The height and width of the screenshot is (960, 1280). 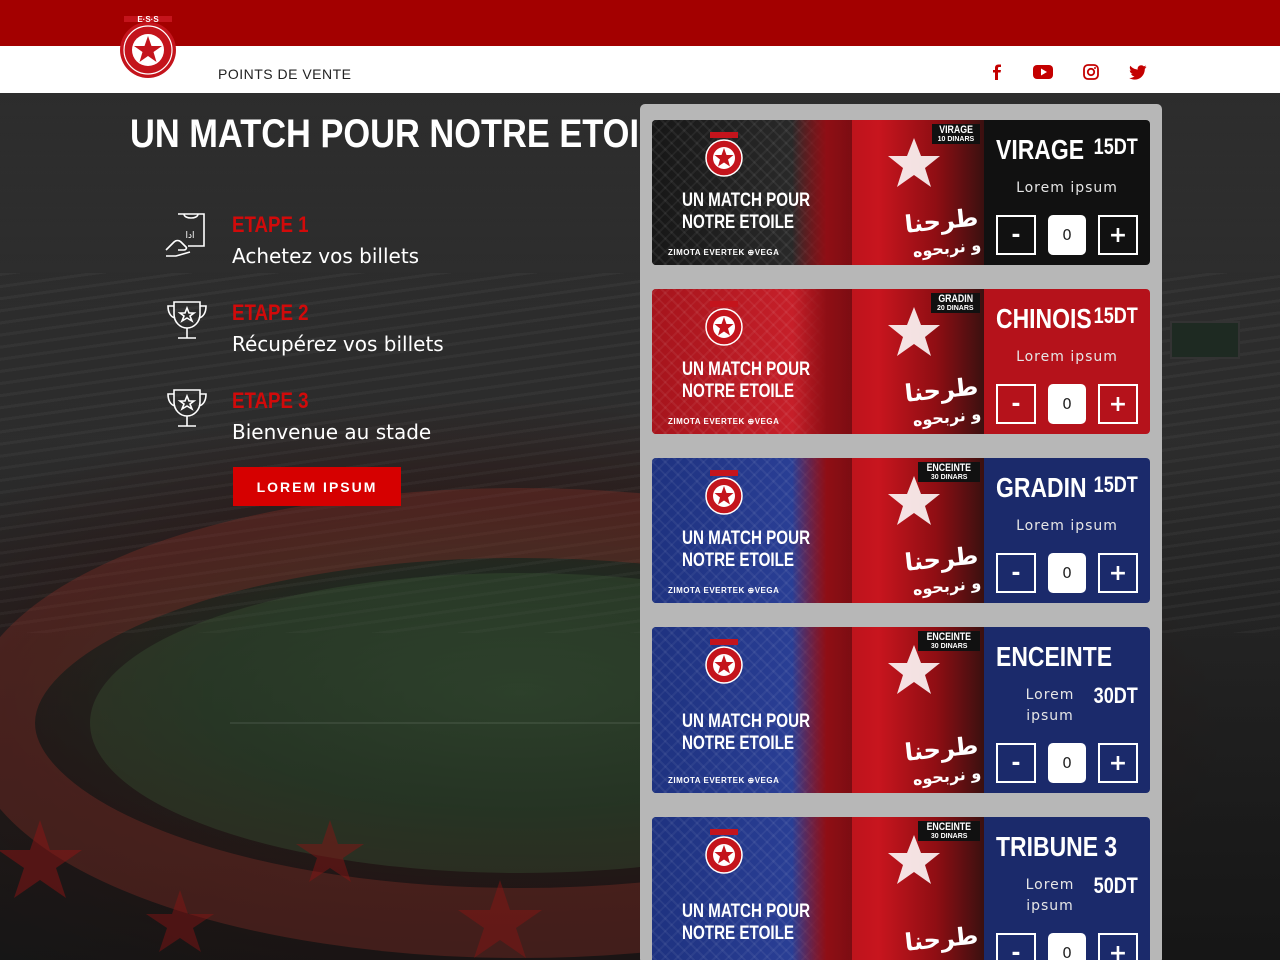 I want to click on ticket-info: ENCEINTE 30DT Lorem ipsum - +, so click(x=1067, y=710).